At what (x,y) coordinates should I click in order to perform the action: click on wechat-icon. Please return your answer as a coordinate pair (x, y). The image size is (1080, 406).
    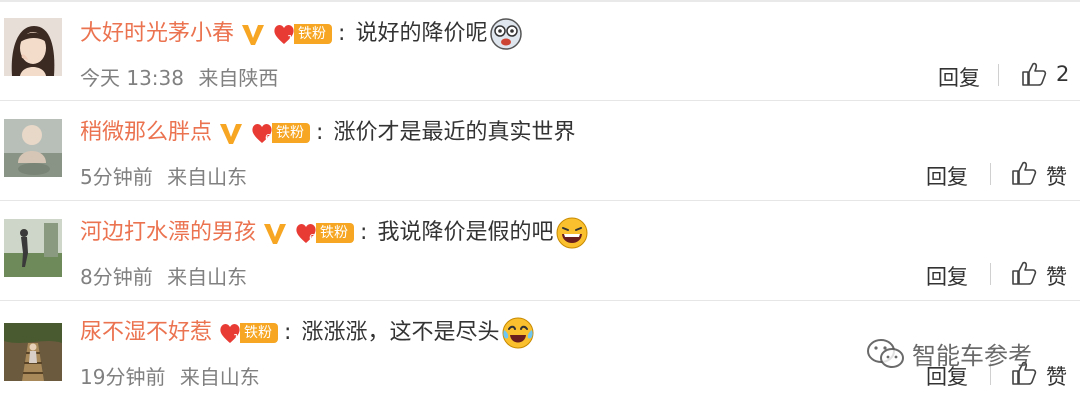
    Looking at the image, I should click on (885, 353).